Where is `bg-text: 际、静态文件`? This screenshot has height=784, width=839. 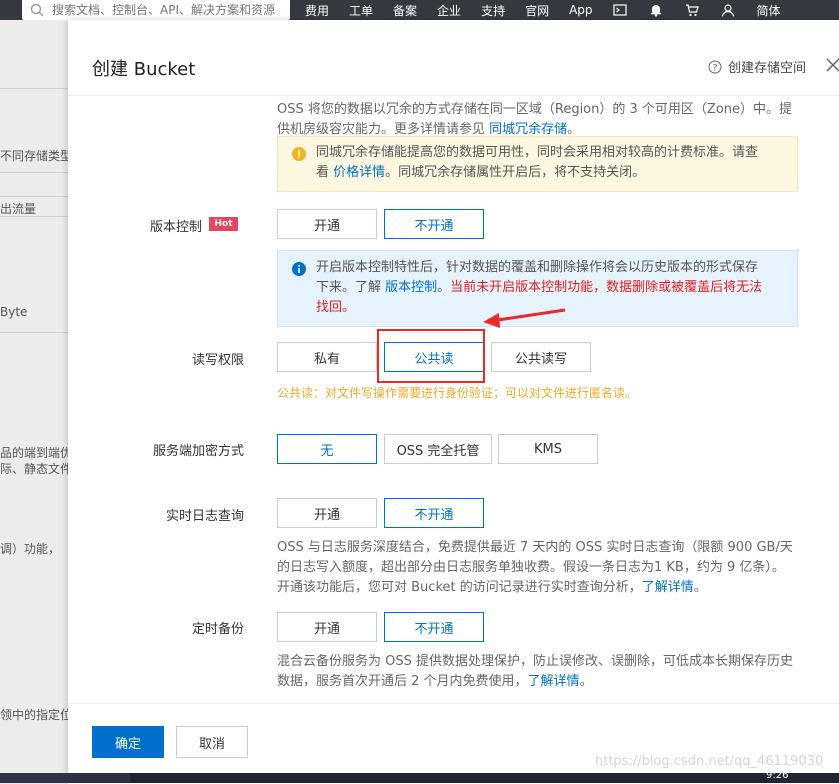
bg-text: 际、静态文件 is located at coordinates (36, 469).